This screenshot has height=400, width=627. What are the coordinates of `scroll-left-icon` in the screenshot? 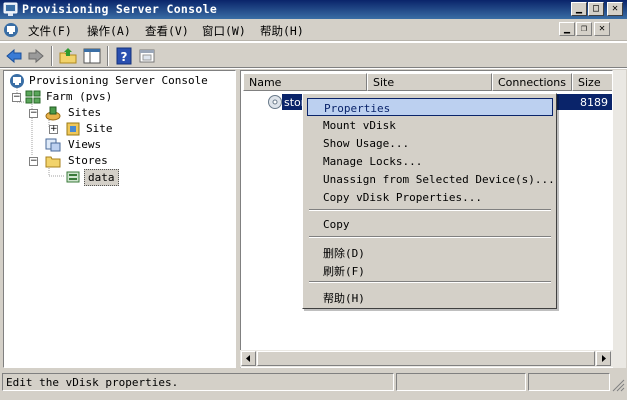 It's located at (248, 358).